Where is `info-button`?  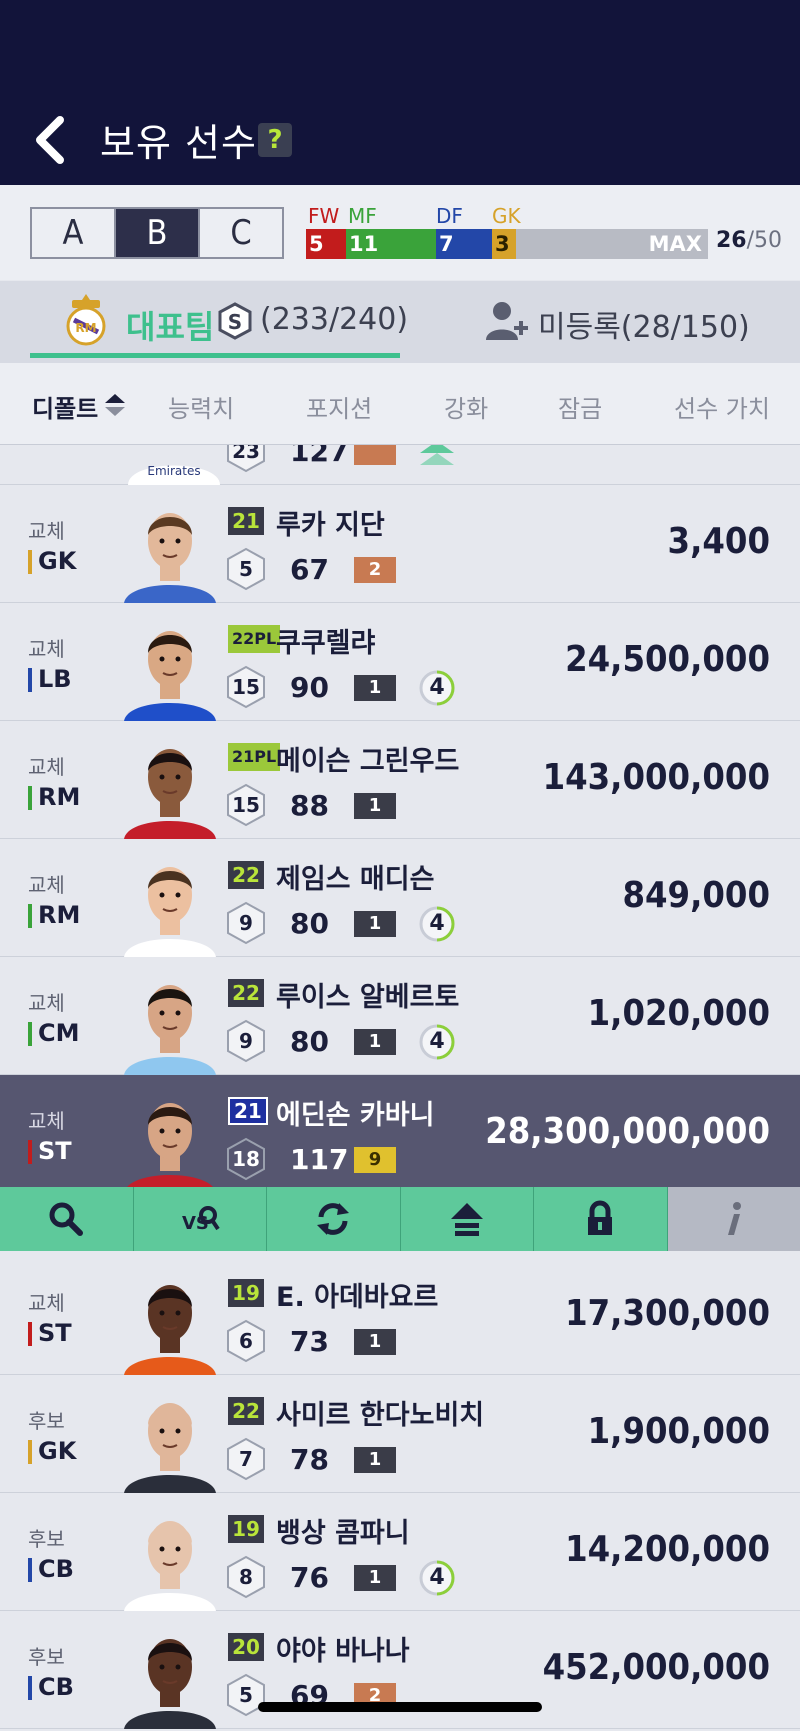
info-button is located at coordinates (733, 1219).